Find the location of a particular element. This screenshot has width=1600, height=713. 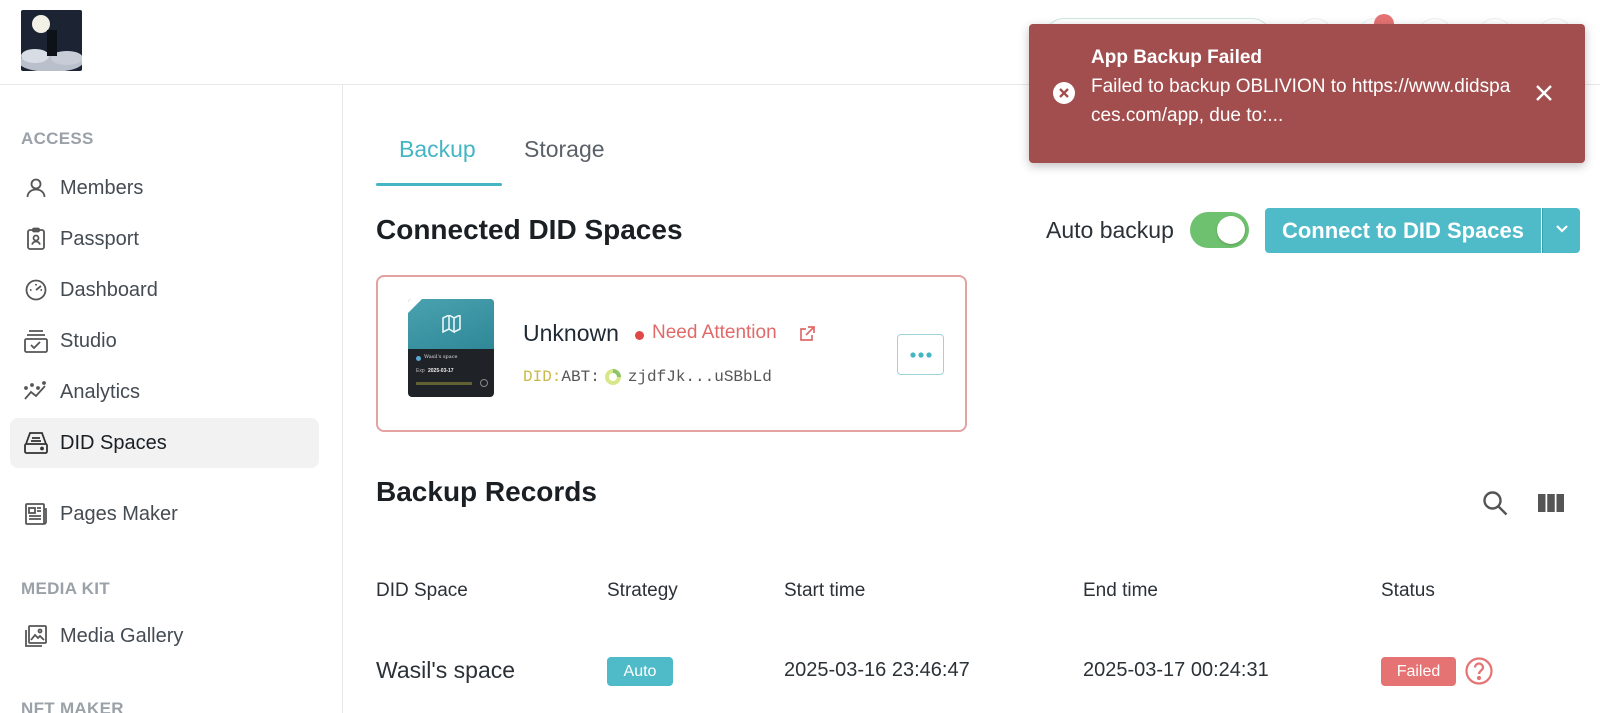

sidebar-item-label: Media Gallery is located at coordinates (122, 635).